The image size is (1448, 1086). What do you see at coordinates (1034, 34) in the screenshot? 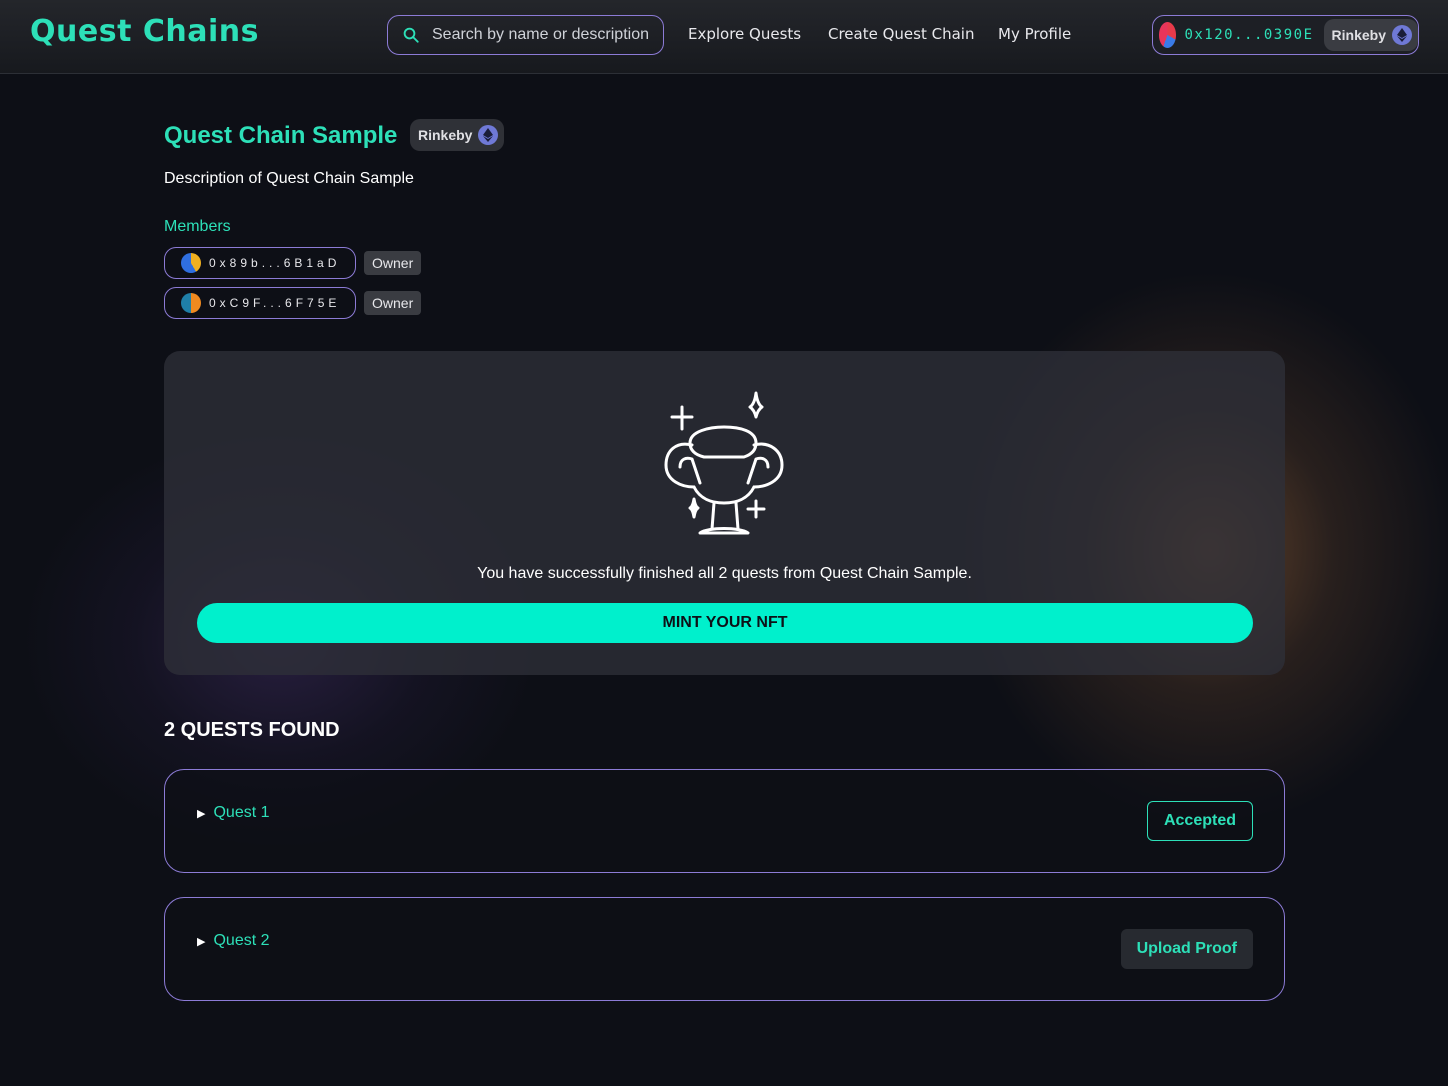
I see `nav-my-profile: My Profile` at bounding box center [1034, 34].